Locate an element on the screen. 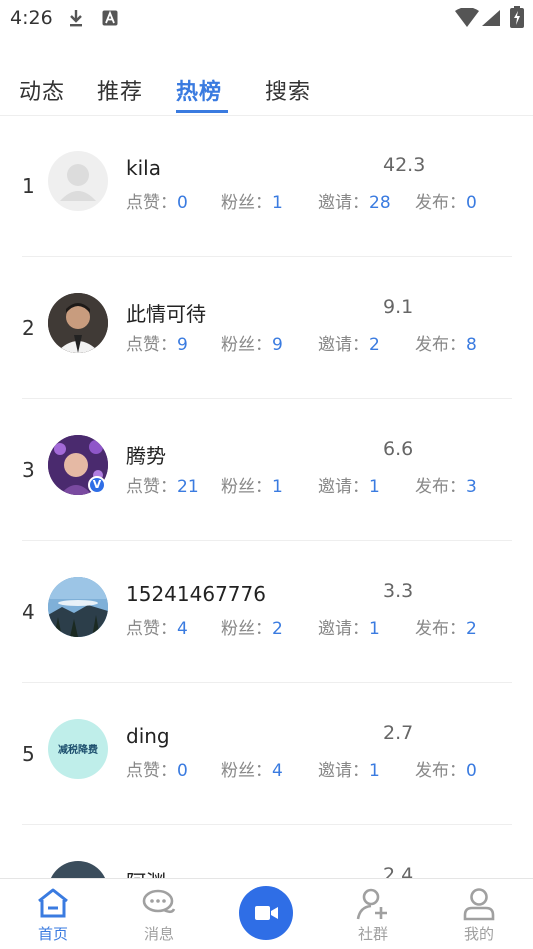 This screenshot has width=533, height=949. video-camera-icon is located at coordinates (266, 913).